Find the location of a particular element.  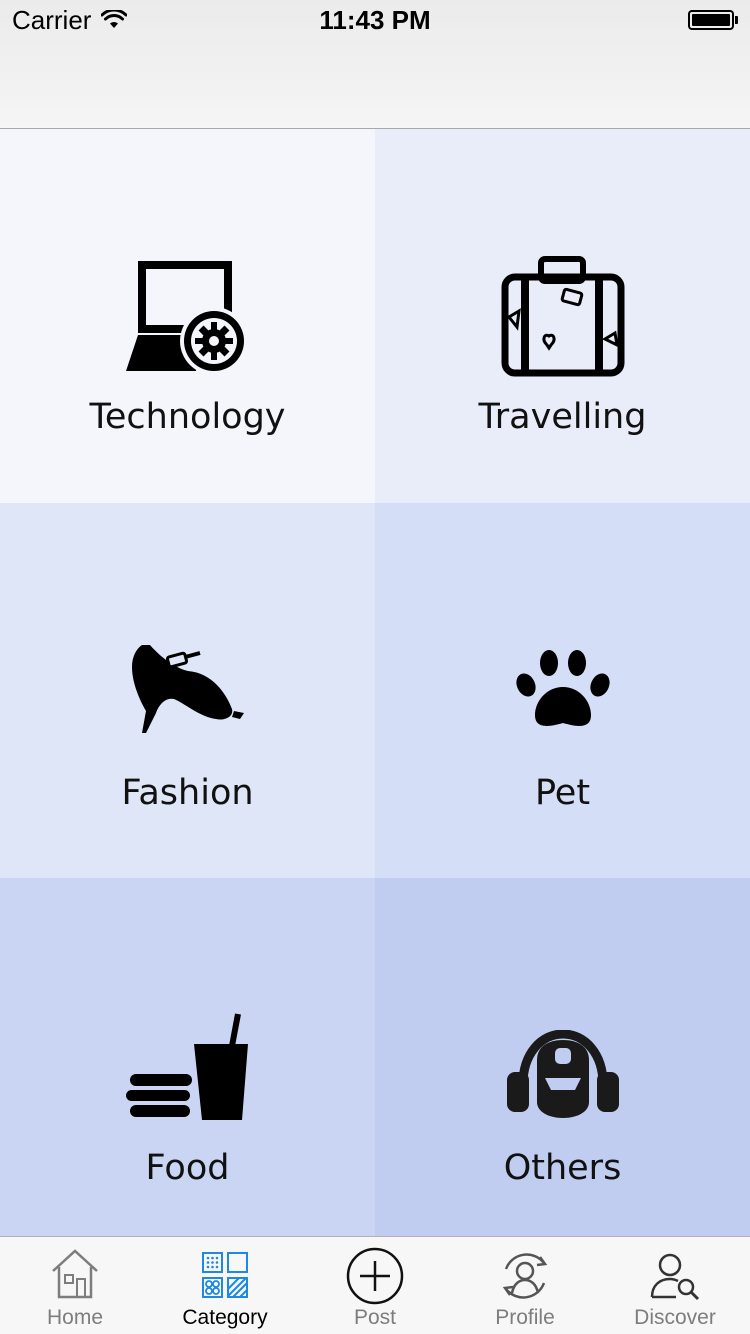

category-grid-icon is located at coordinates (225, 1275).